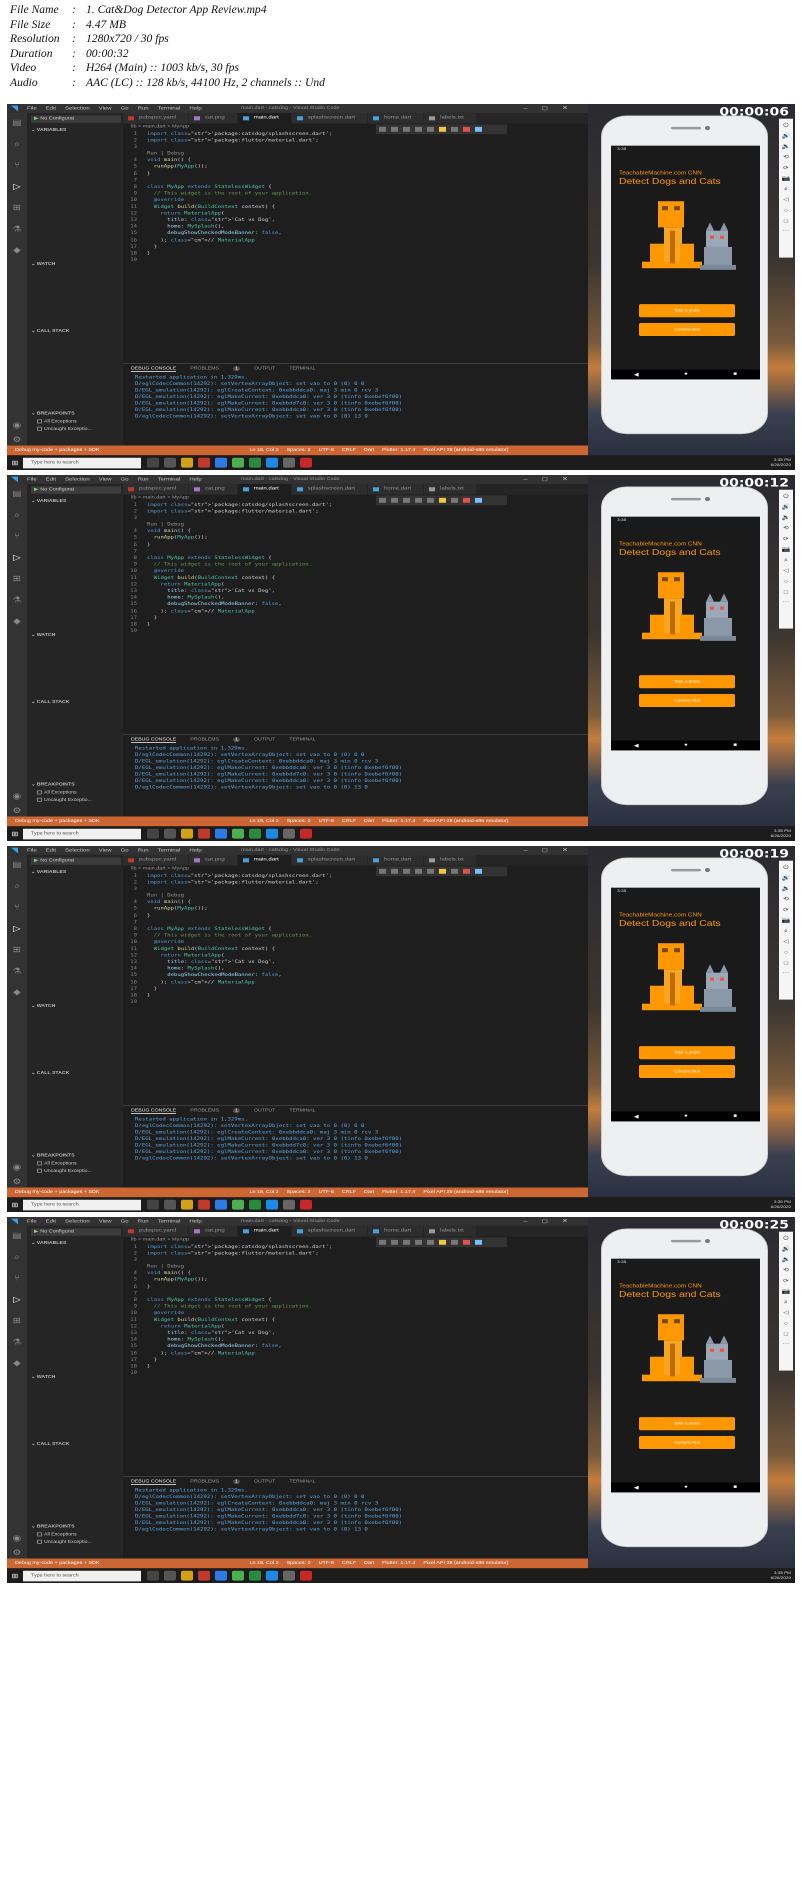  I want to click on tab-main-dart: main.dart, so click(264, 1231).